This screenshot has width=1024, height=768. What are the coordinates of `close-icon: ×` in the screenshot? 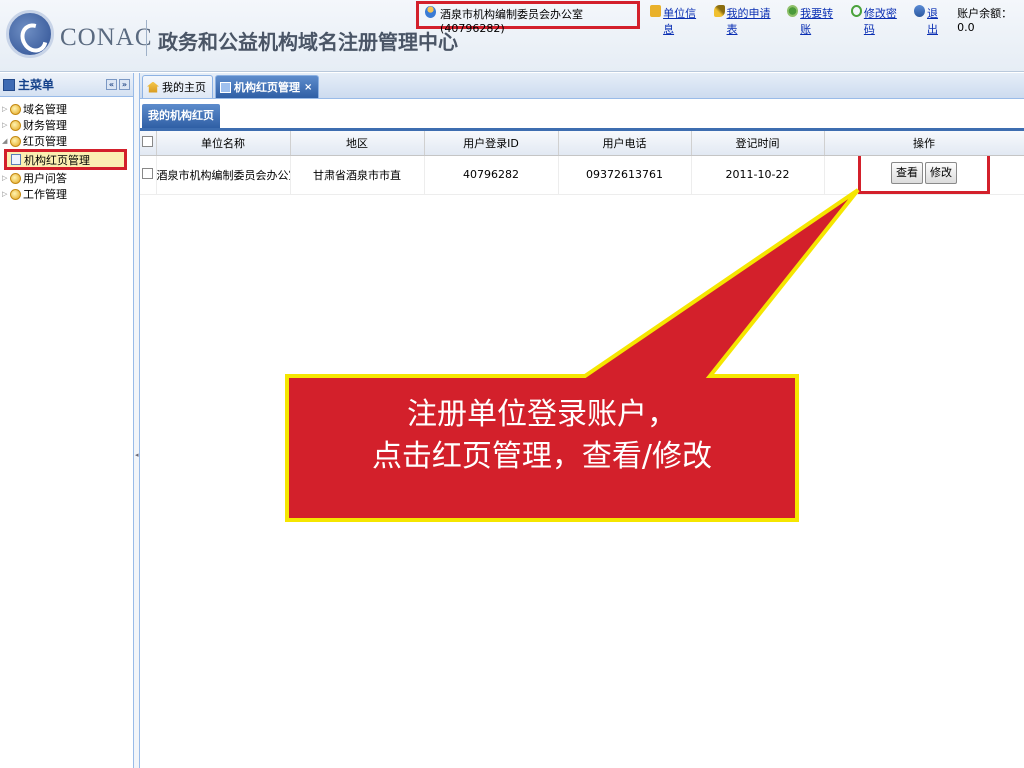 It's located at (308, 87).